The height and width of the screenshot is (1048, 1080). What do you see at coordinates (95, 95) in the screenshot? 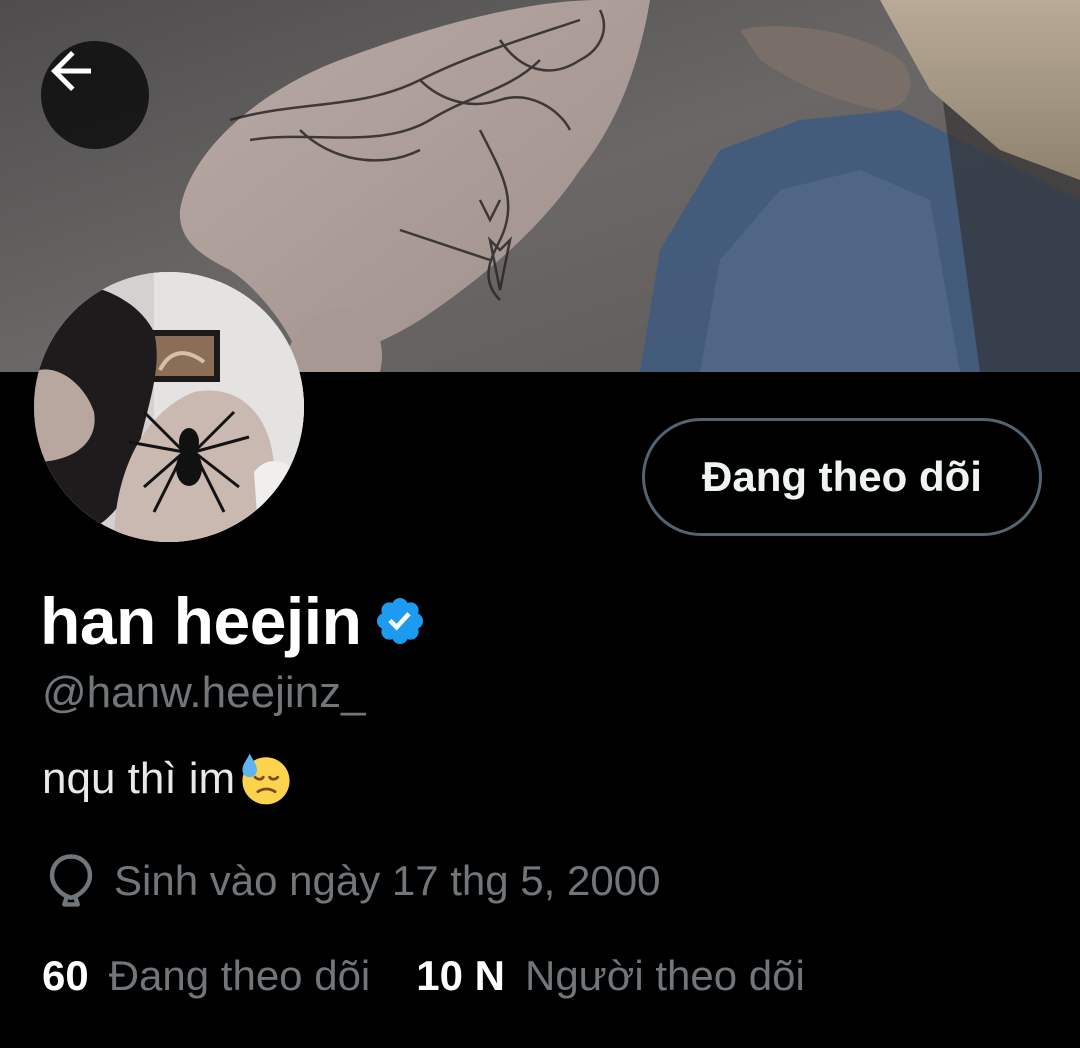
I see `back-button` at bounding box center [95, 95].